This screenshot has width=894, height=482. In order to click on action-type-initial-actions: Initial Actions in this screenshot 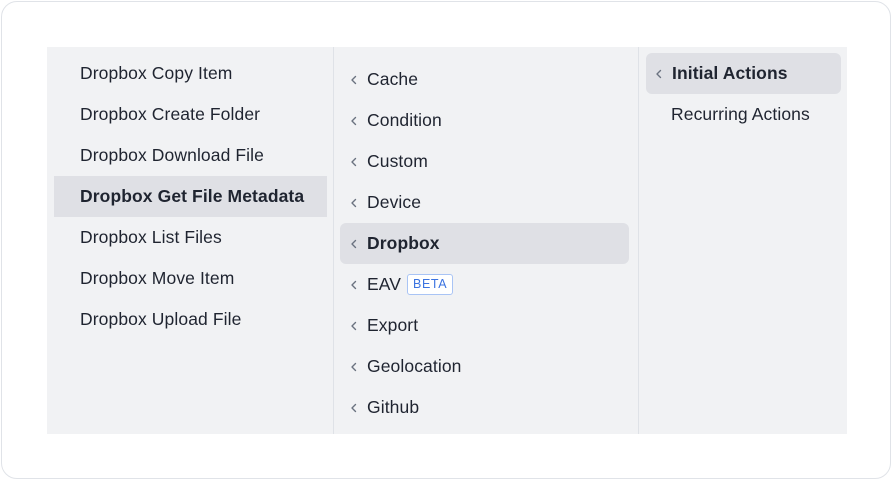, I will do `click(743, 73)`.